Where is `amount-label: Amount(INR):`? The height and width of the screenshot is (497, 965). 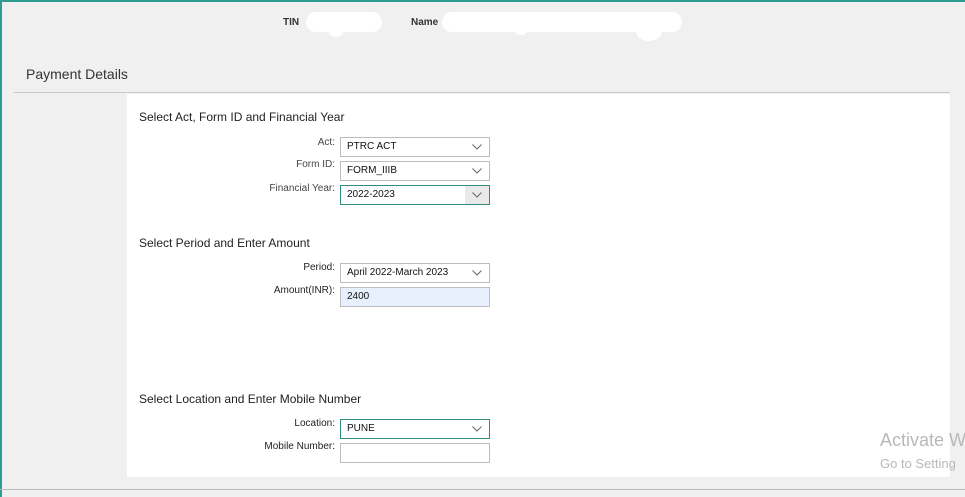 amount-label: Amount(INR): is located at coordinates (304, 290).